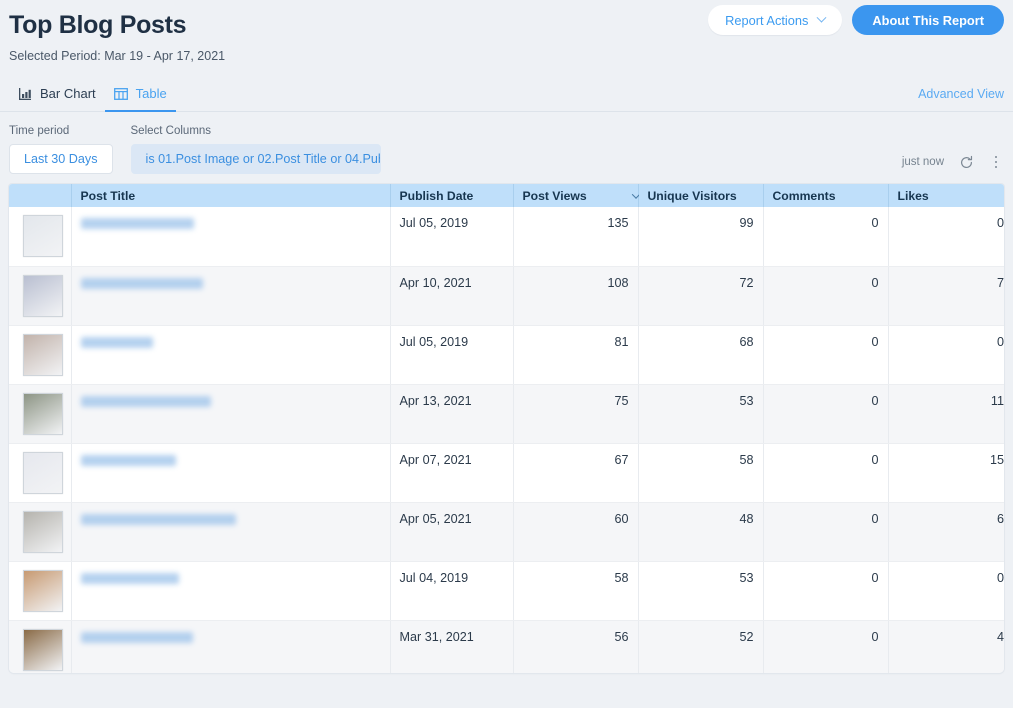 Image resolution: width=1013 pixels, height=708 pixels. I want to click on column-header-publish-date: Publish Date, so click(452, 195).